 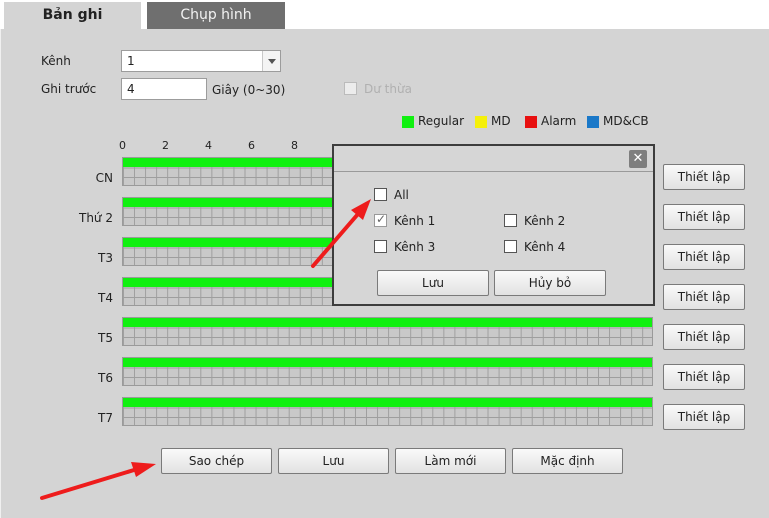 What do you see at coordinates (704, 297) in the screenshot?
I see `setup-button-wednesday: Thiết lập` at bounding box center [704, 297].